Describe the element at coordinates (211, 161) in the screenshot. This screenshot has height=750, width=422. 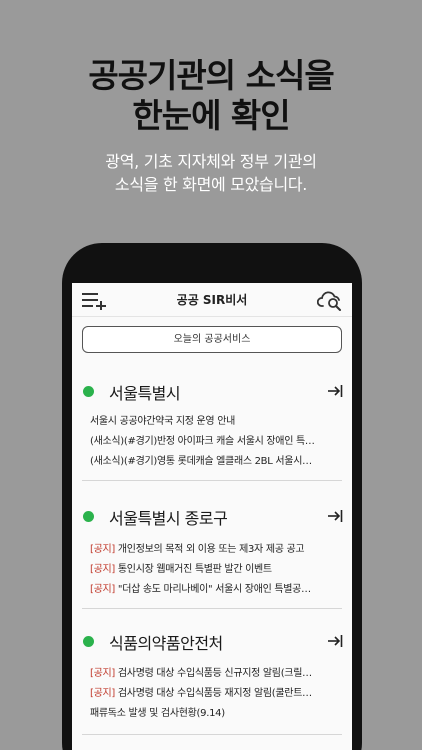
I see `promo-subtitle-line-1: 광역, 기초 지자체와 정부 기관의` at that location.